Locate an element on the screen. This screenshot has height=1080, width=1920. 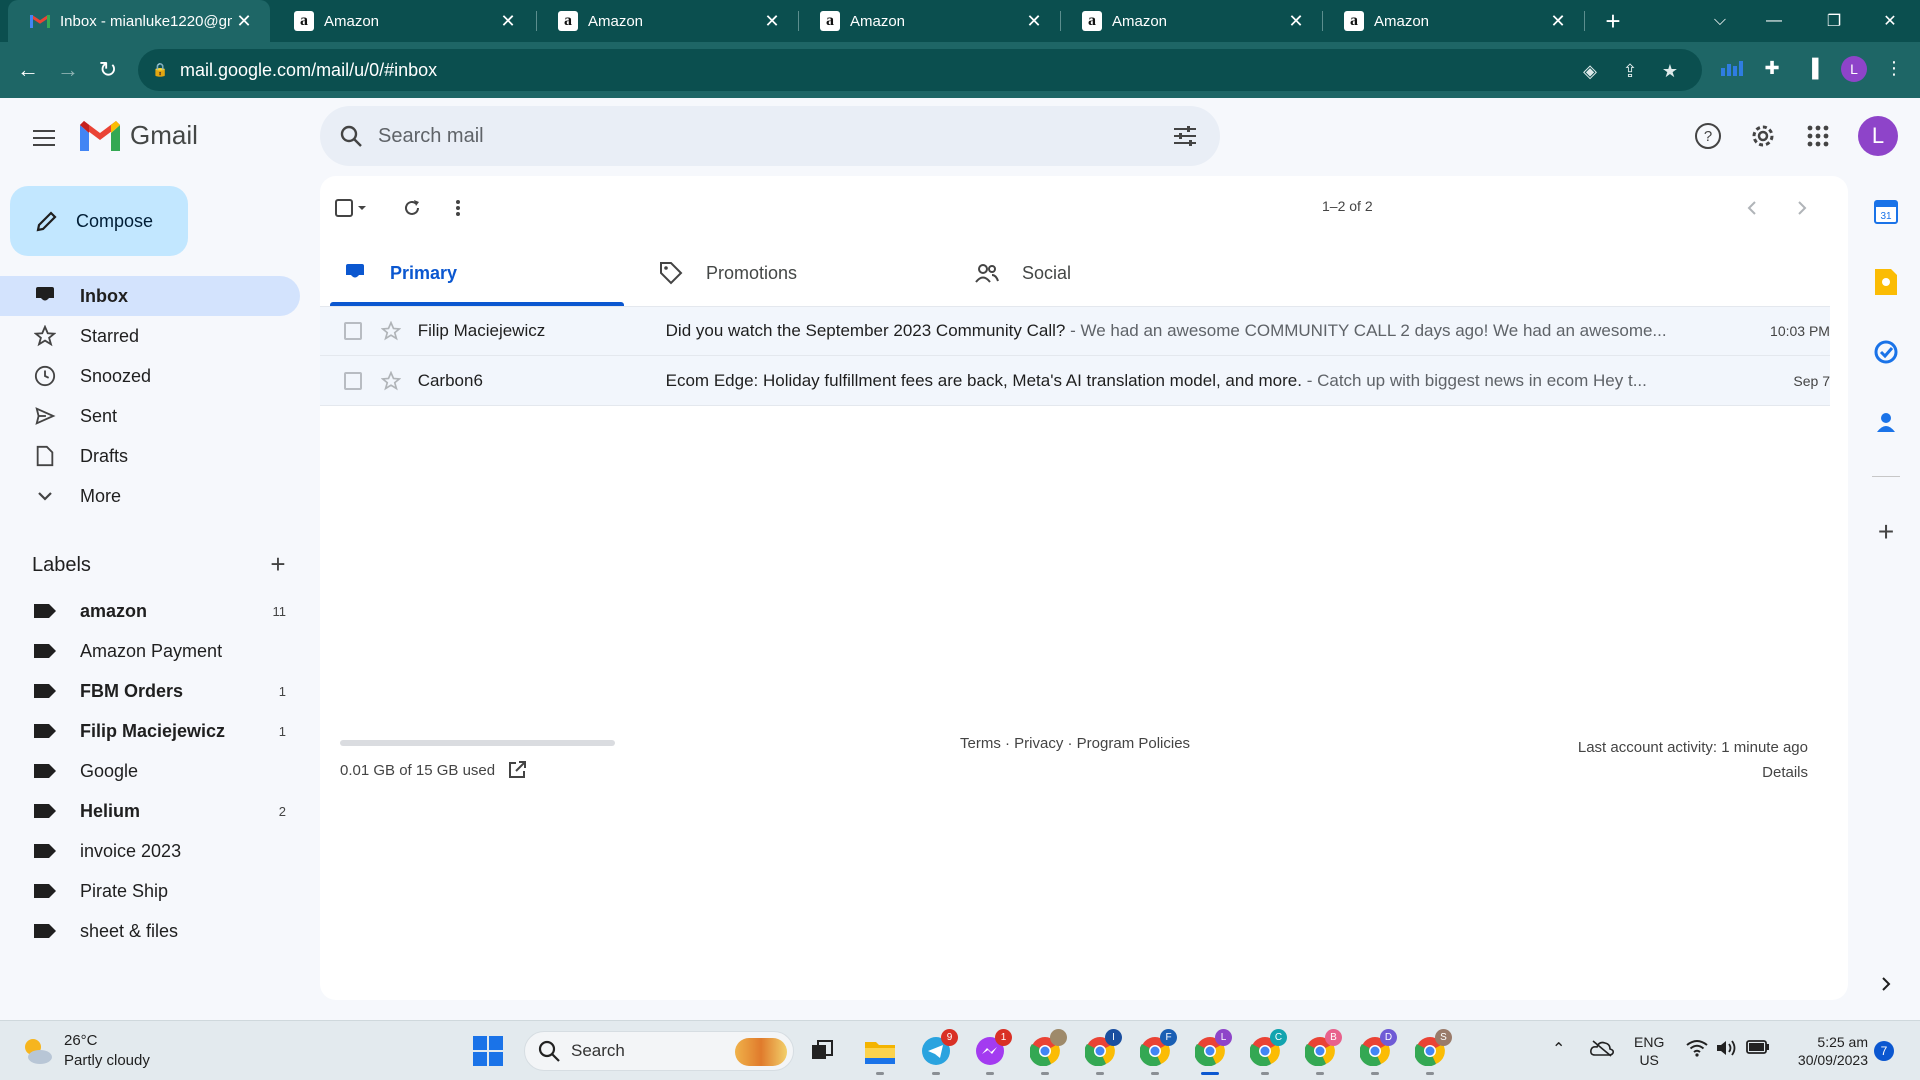
search-input is located at coordinates (758, 136).